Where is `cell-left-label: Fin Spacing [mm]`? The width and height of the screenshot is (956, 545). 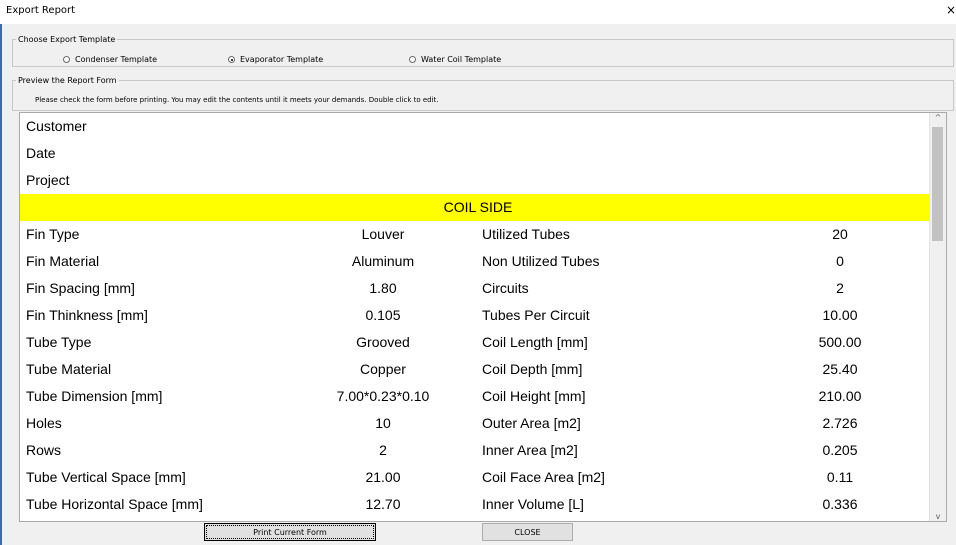
cell-left-label: Fin Spacing [mm] is located at coordinates (80, 288).